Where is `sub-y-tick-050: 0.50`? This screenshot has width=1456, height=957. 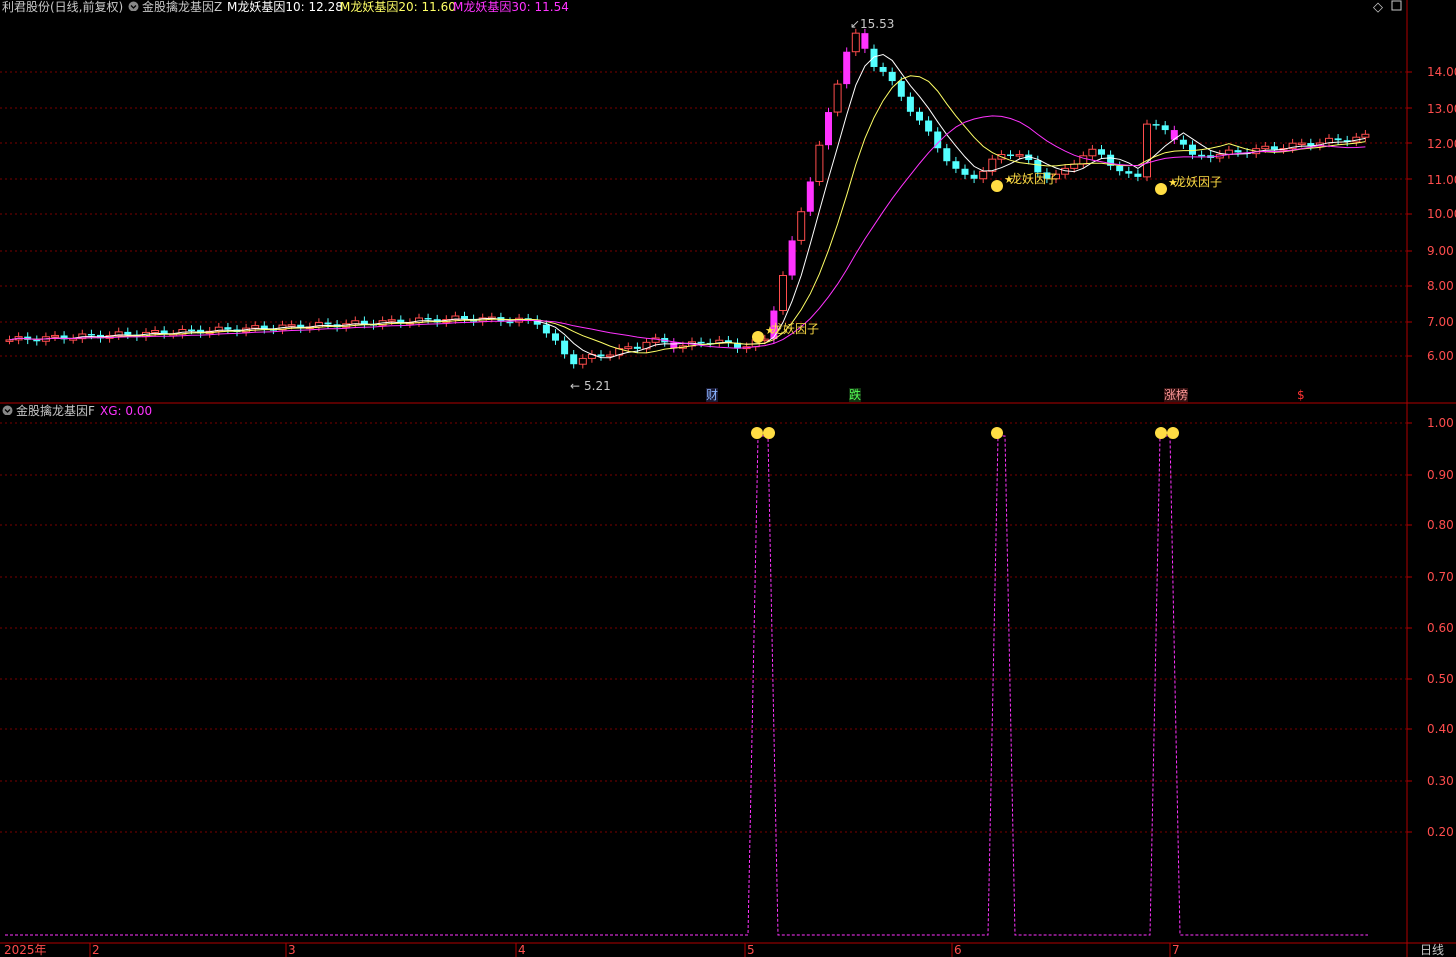 sub-y-tick-050: 0.50 is located at coordinates (1440, 679).